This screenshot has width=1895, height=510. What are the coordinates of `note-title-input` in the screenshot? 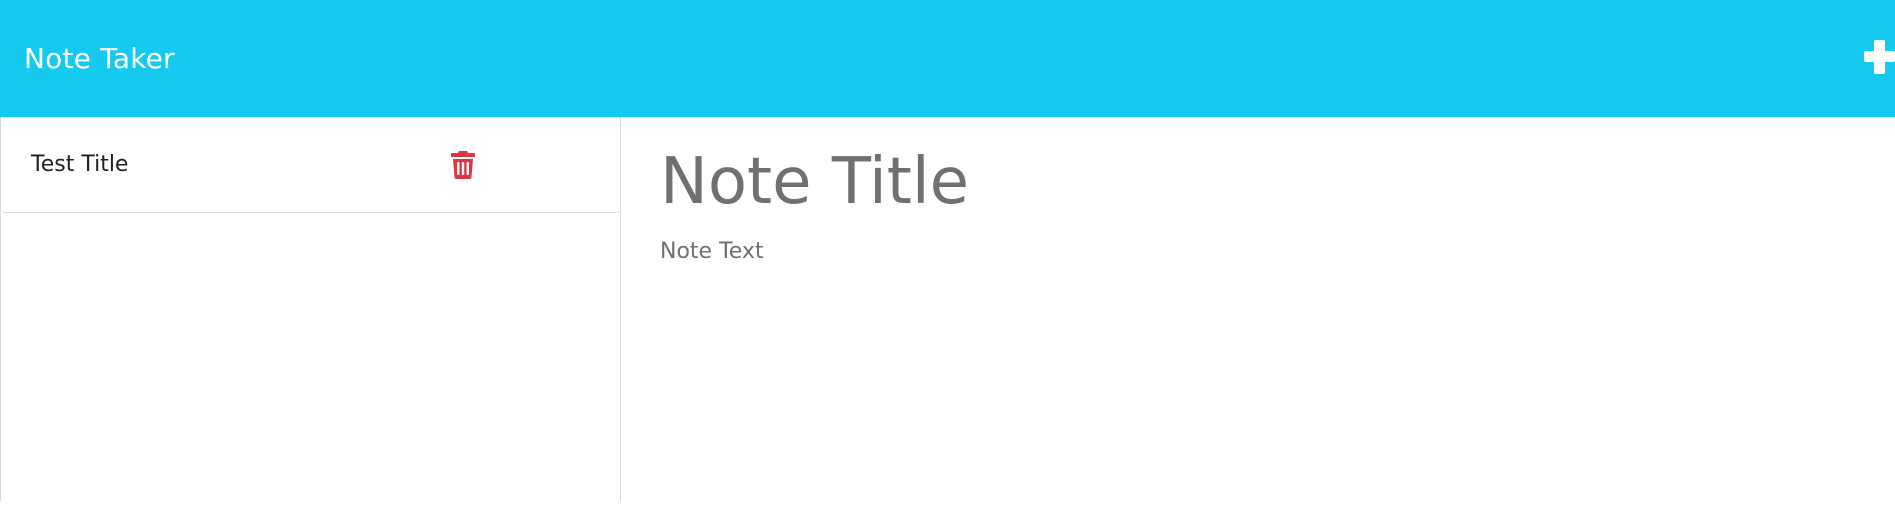 It's located at (1210, 182).